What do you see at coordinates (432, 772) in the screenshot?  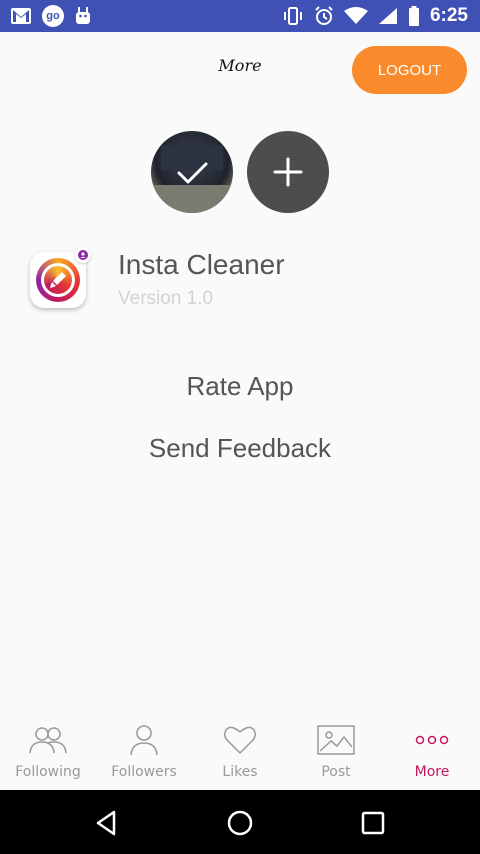 I see `nav-more-label: More` at bounding box center [432, 772].